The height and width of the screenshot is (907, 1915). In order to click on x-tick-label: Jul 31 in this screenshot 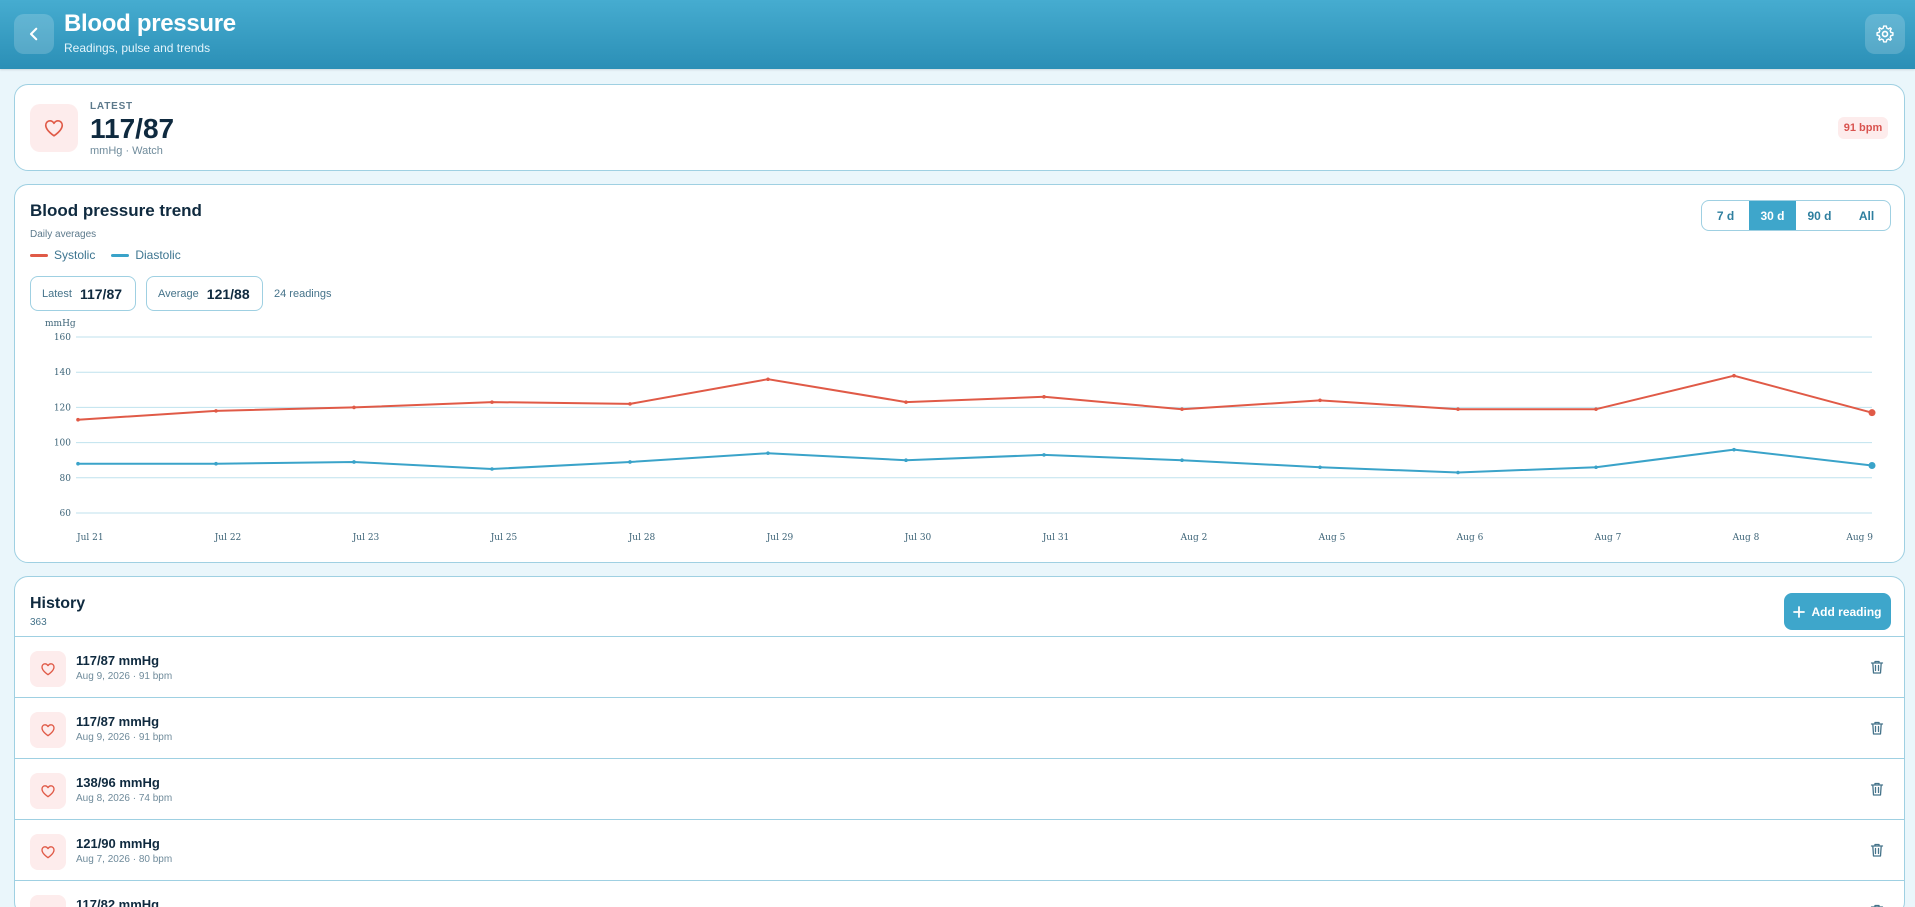, I will do `click(1056, 538)`.